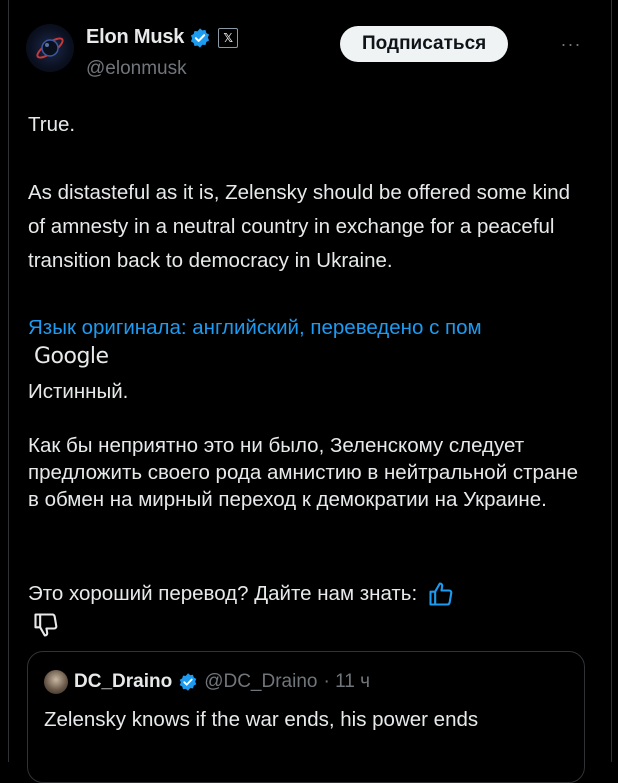 Image resolution: width=618 pixels, height=783 pixels. What do you see at coordinates (52, 124) in the screenshot?
I see `tweet-paragraph: True.` at bounding box center [52, 124].